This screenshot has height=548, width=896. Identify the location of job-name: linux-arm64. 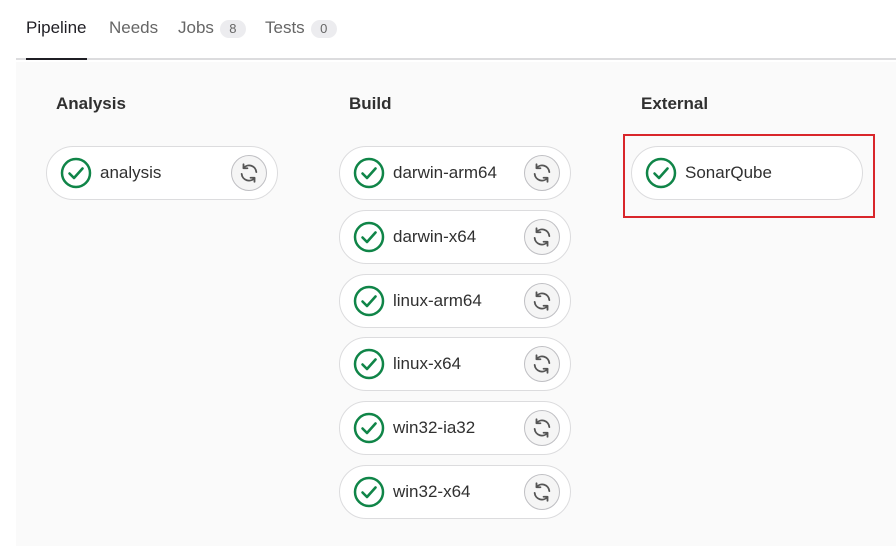
(437, 300).